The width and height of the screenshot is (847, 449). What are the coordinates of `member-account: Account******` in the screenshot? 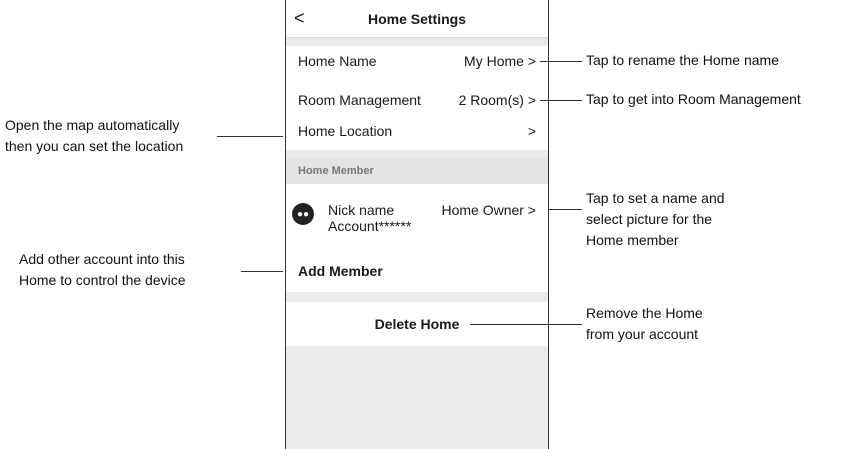 It's located at (370, 226).